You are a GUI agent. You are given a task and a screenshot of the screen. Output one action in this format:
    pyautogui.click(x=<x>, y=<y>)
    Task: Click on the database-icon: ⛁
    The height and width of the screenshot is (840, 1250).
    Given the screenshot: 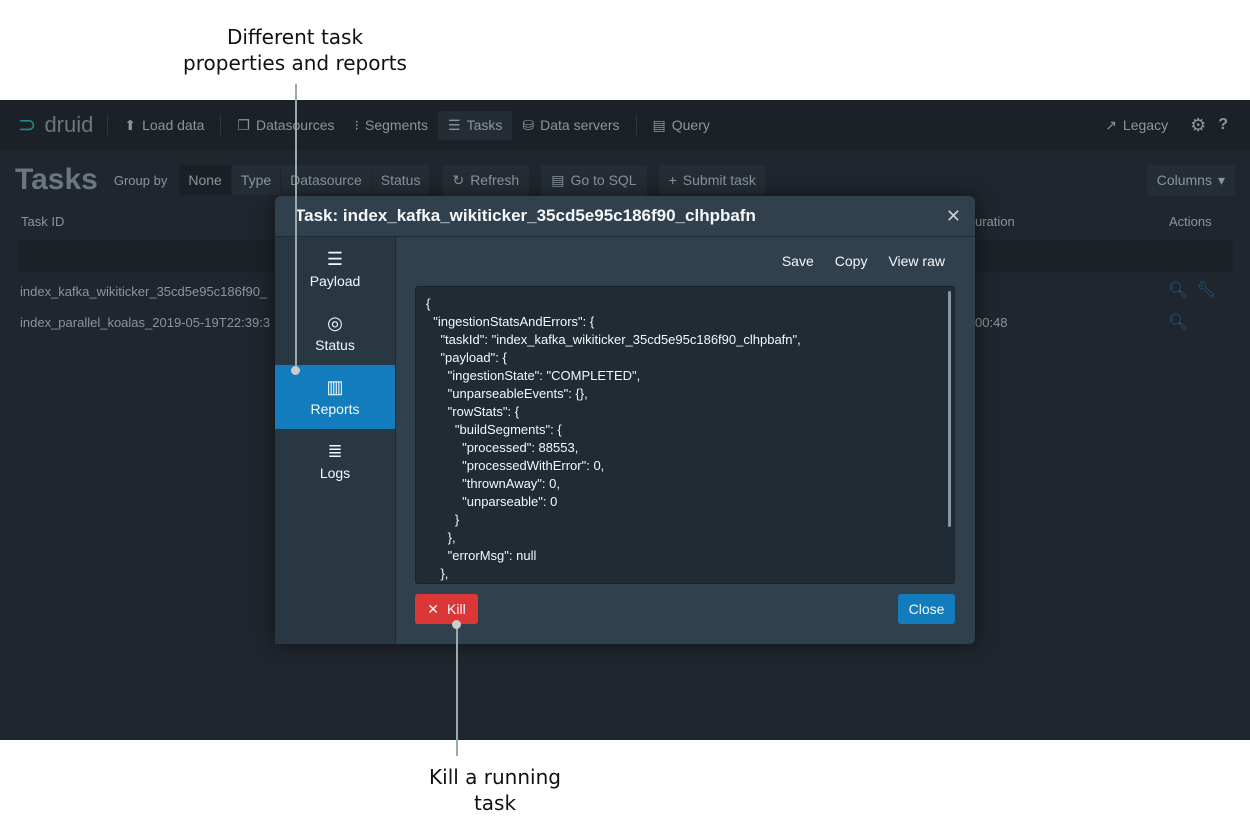 What is the action you would take?
    pyautogui.click(x=528, y=124)
    